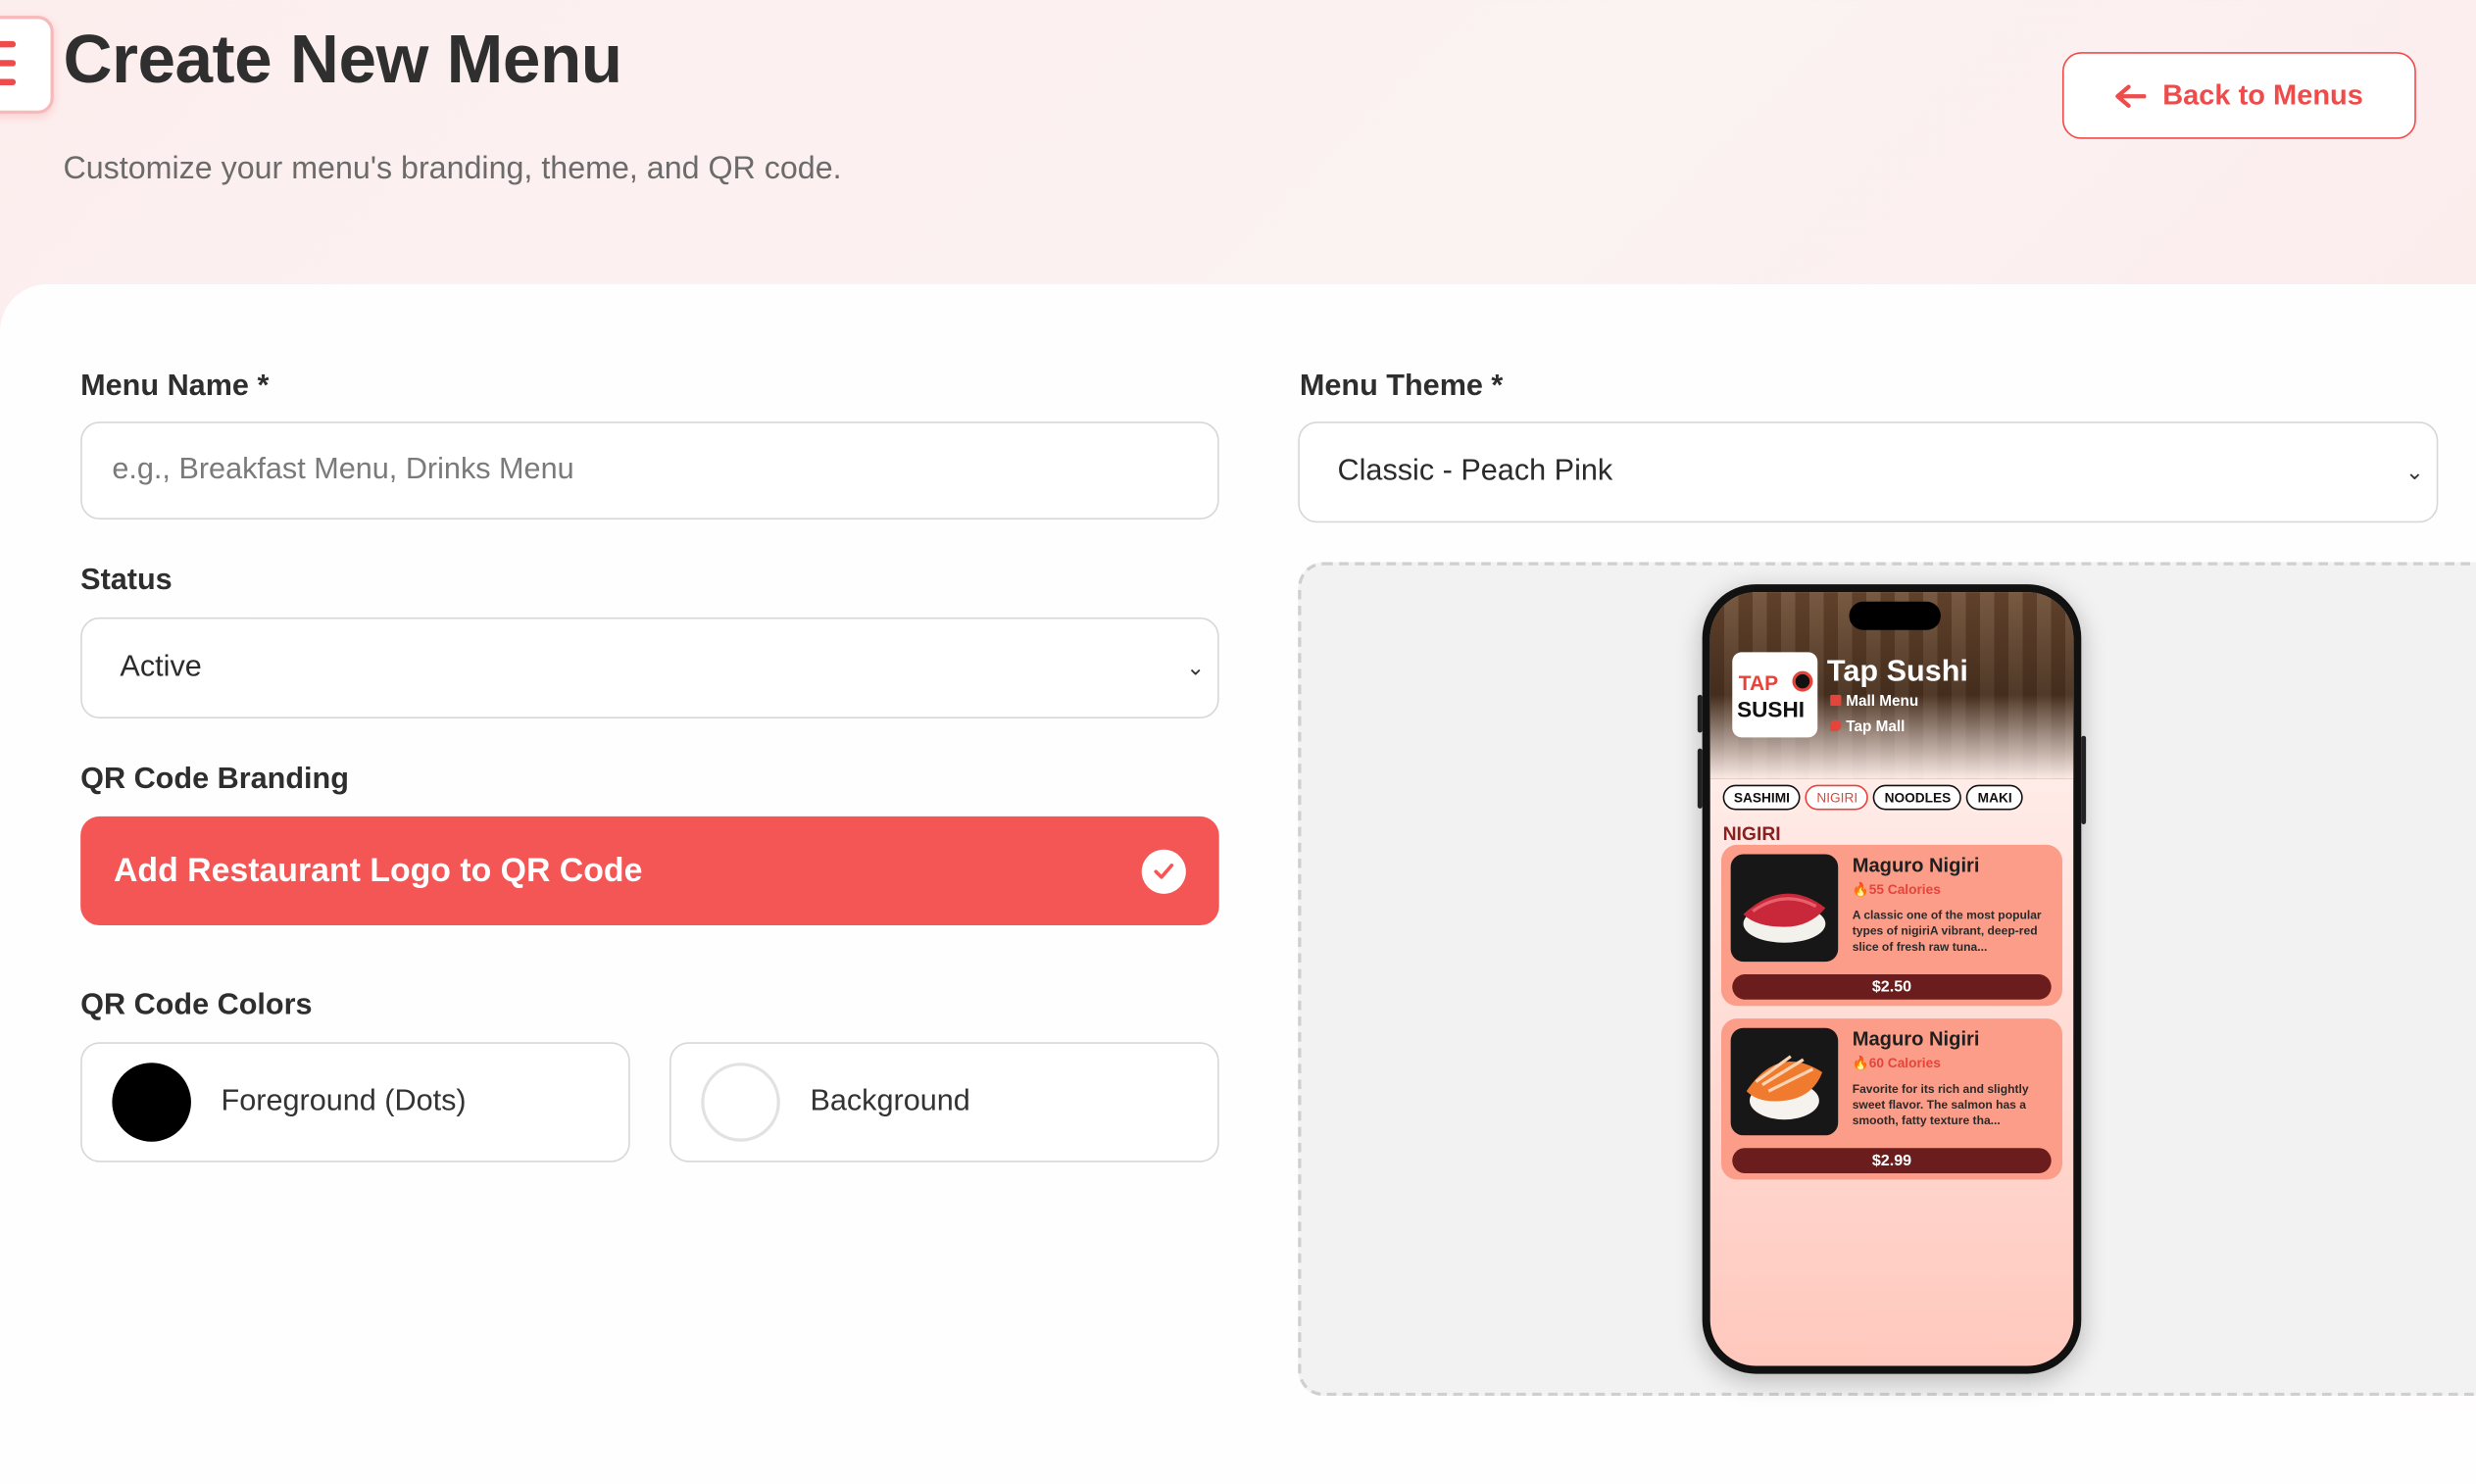 Image resolution: width=2476 pixels, height=1484 pixels. Describe the element at coordinates (1836, 725) in the screenshot. I see `location-pin-icon` at that location.